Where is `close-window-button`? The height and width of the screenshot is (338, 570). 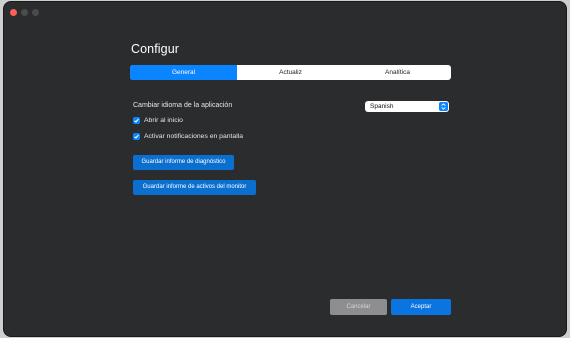
close-window-button is located at coordinates (13, 12).